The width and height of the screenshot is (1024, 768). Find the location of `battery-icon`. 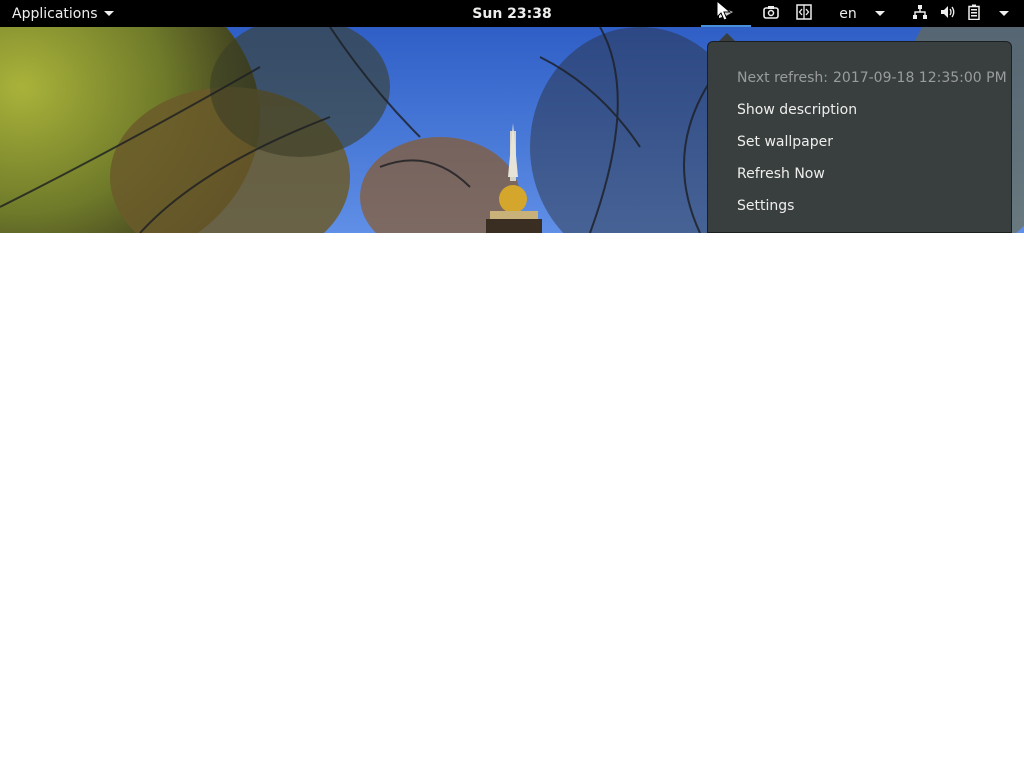

battery-icon is located at coordinates (974, 14).